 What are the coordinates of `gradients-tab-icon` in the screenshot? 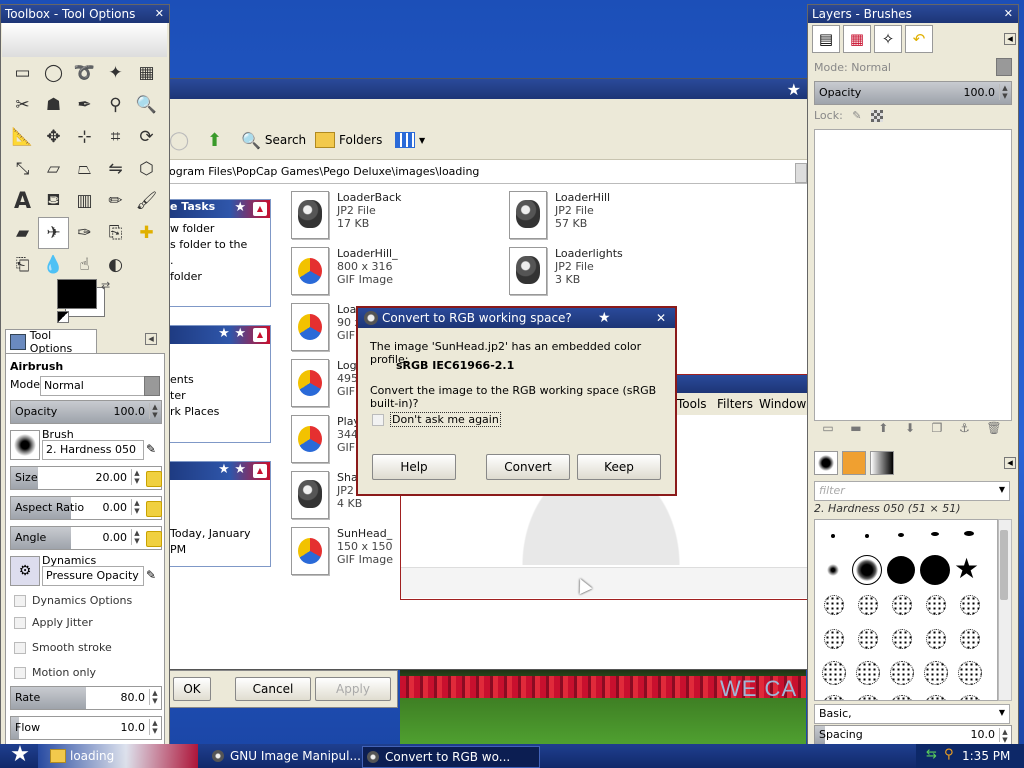 It's located at (882, 463).